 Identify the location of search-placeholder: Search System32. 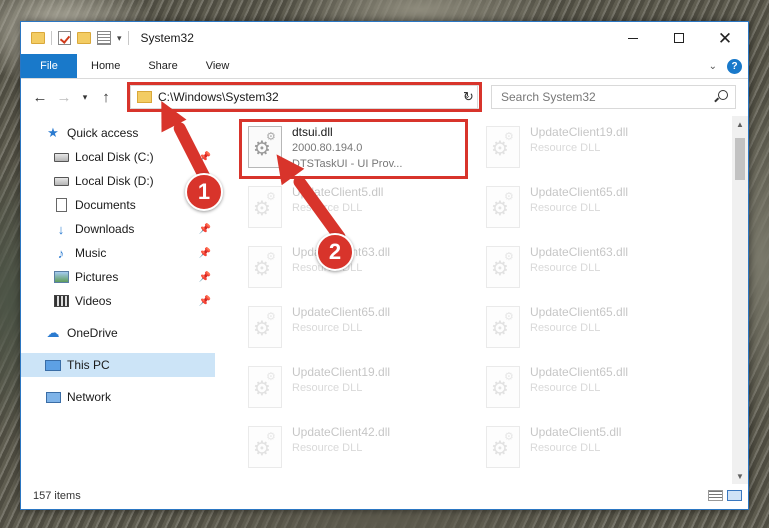
(548, 97).